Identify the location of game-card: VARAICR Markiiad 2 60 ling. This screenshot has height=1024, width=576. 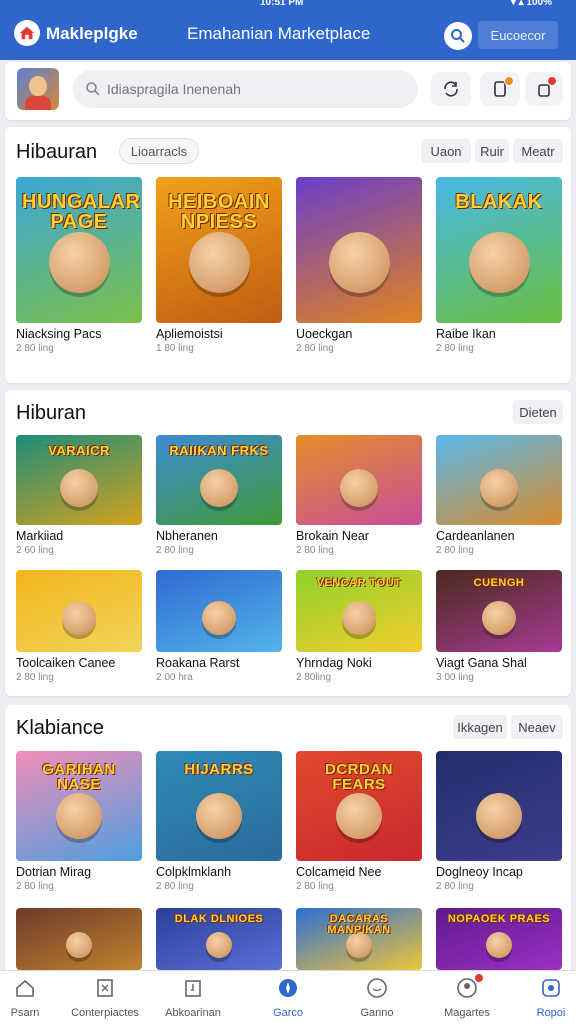
(79, 495).